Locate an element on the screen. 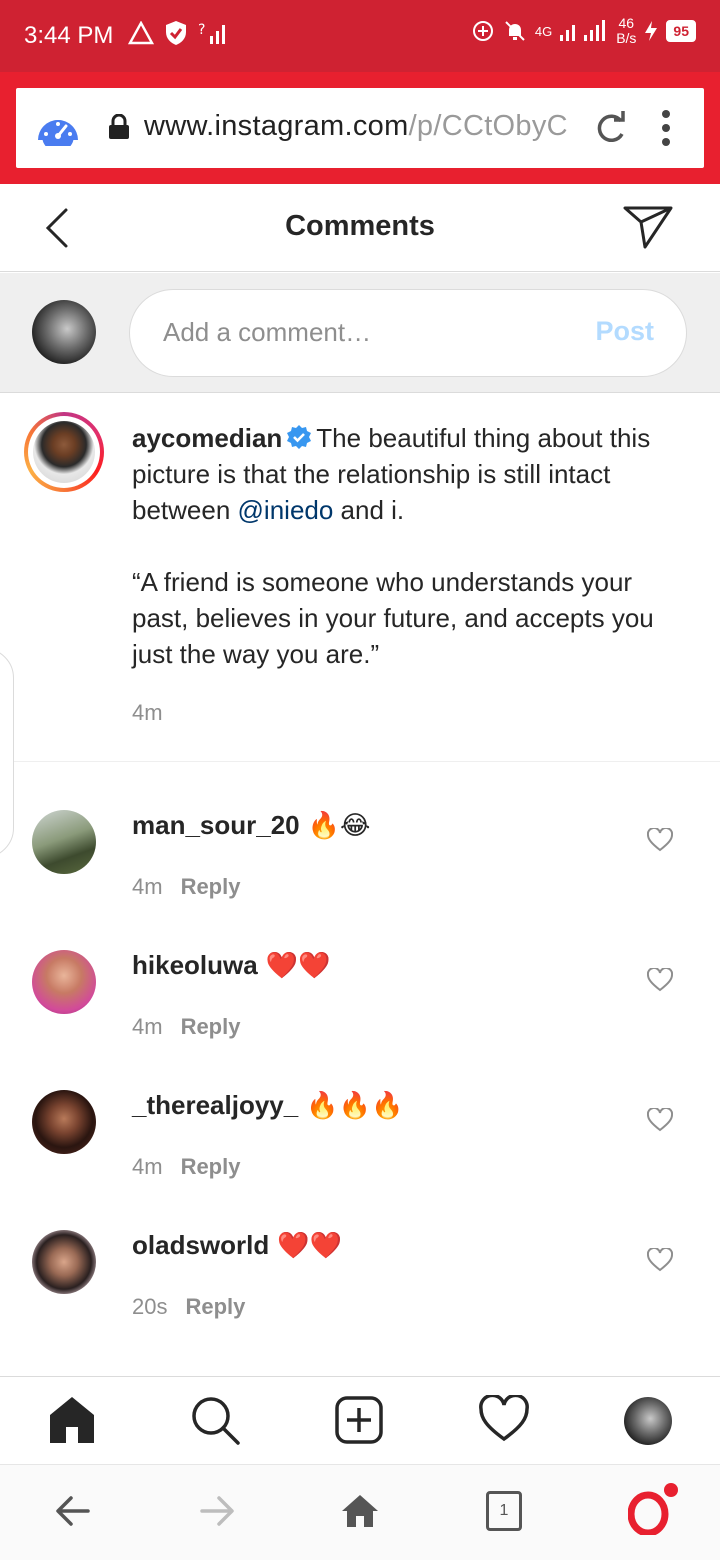 This screenshot has height=1560, width=720. url-host: www.instagram.com is located at coordinates (276, 126).